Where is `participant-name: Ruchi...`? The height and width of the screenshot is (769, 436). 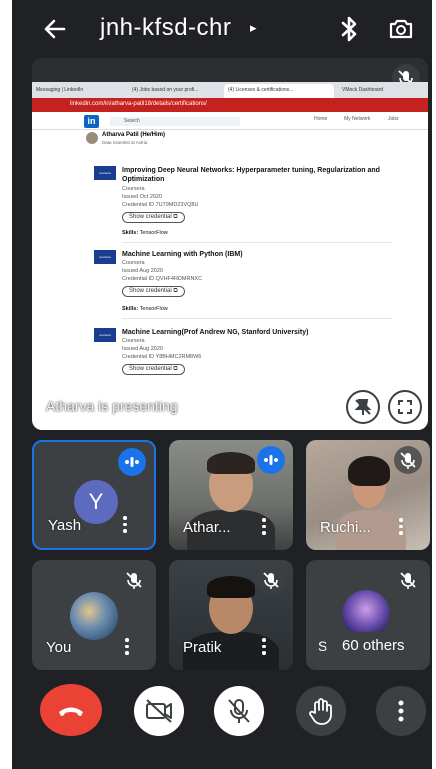 participant-name: Ruchi... is located at coordinates (345, 527).